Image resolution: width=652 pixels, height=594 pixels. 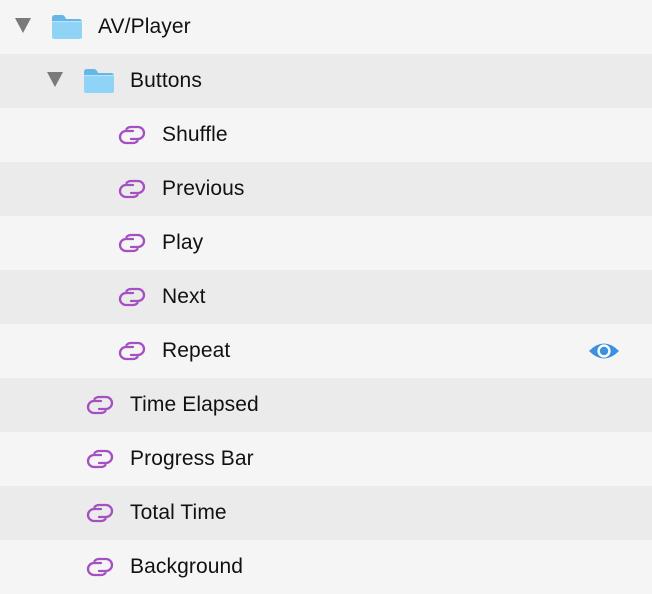 What do you see at coordinates (326, 81) in the screenshot?
I see `layer-row-buttons: Buttons` at bounding box center [326, 81].